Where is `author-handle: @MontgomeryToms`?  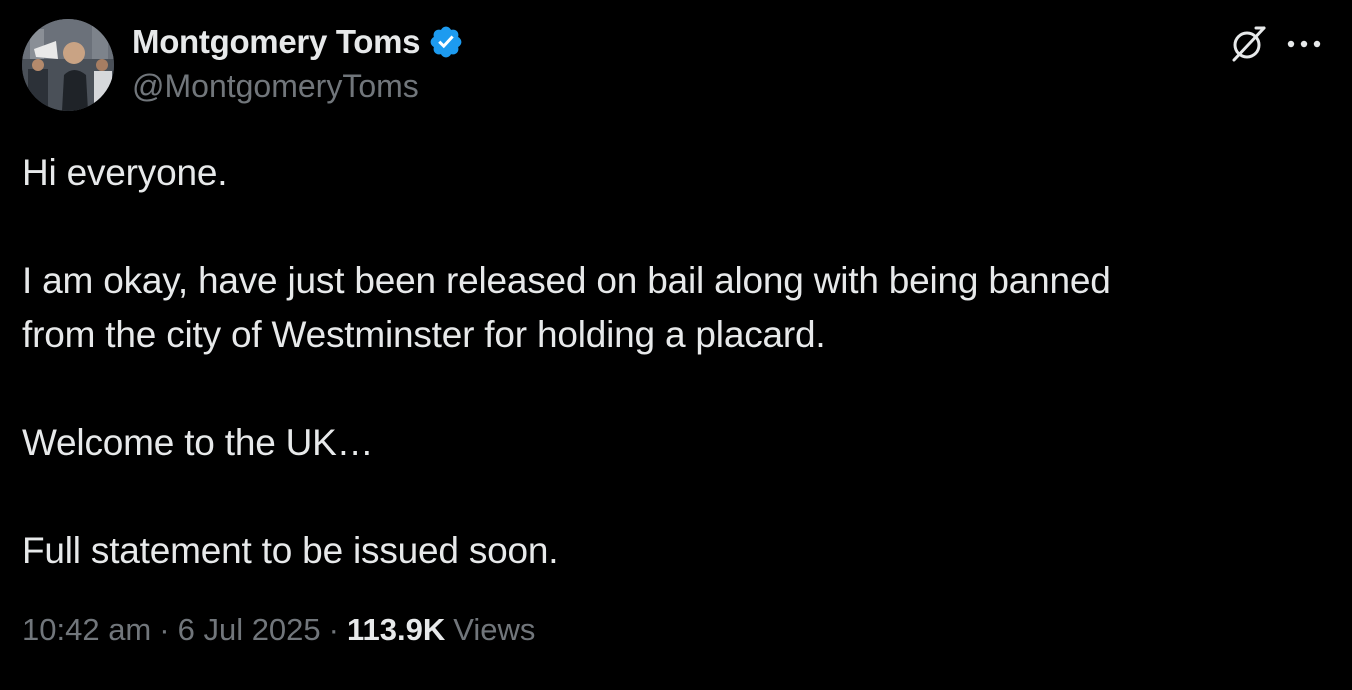 author-handle: @MontgomeryToms is located at coordinates (275, 86).